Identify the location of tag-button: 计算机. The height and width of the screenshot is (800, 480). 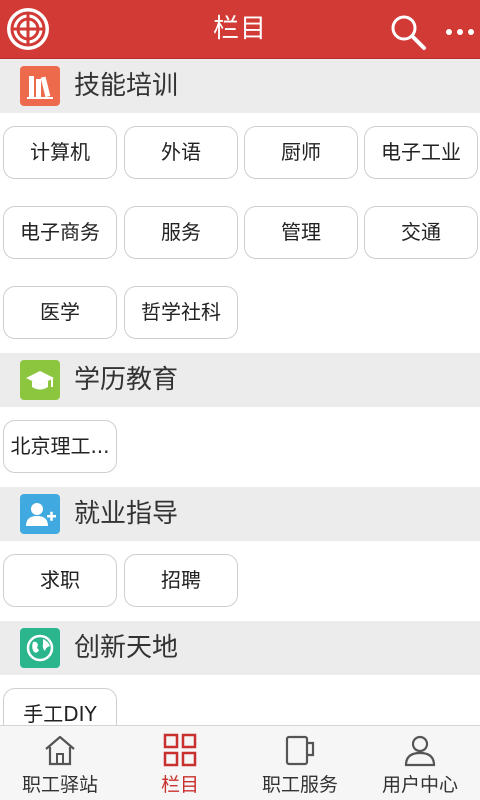
(60, 152).